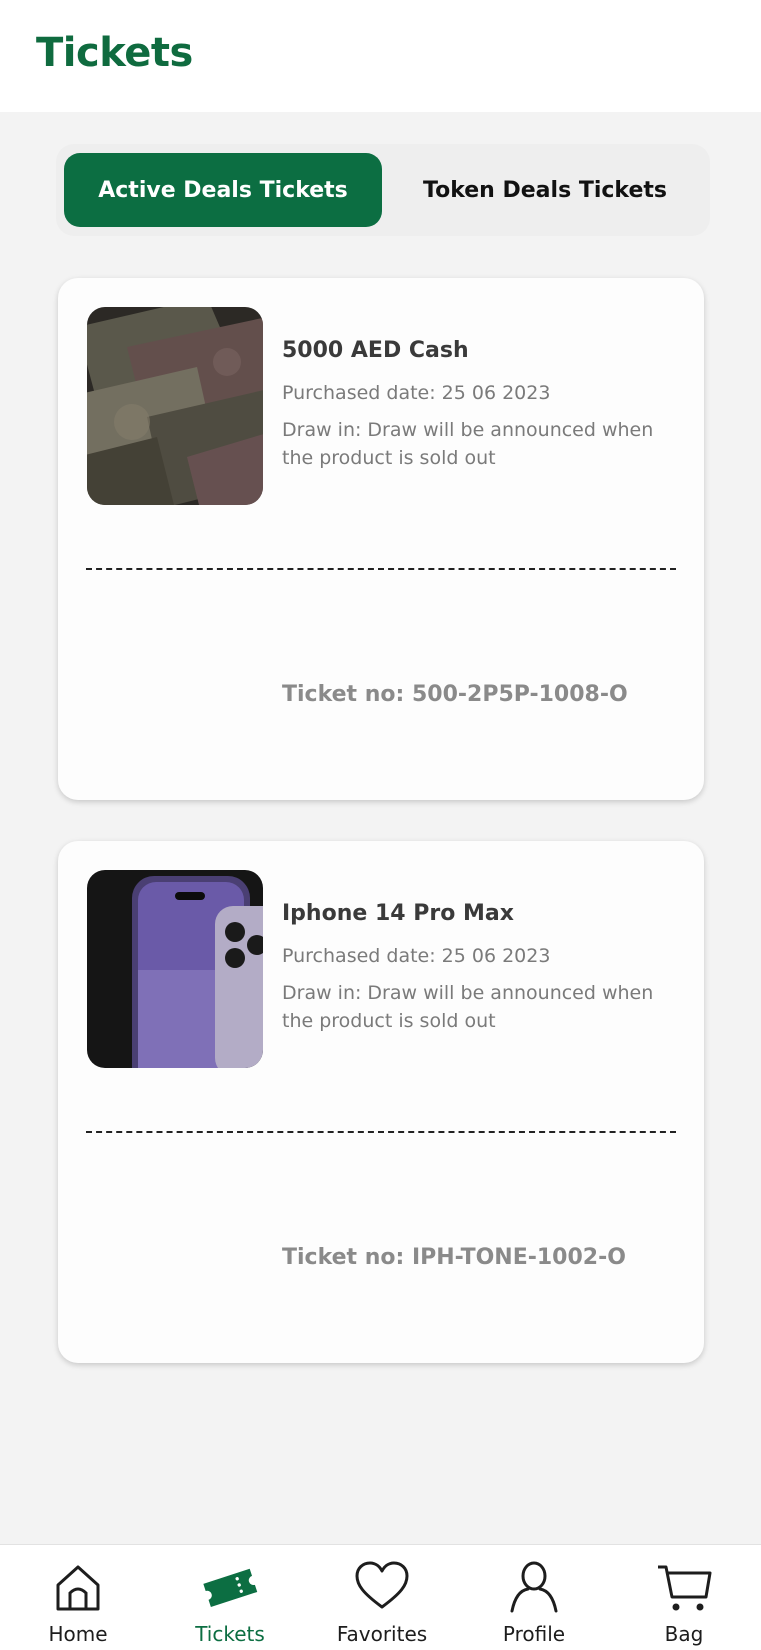 The height and width of the screenshot is (1650, 761). I want to click on nav-favorites: Favorites, so click(382, 1597).